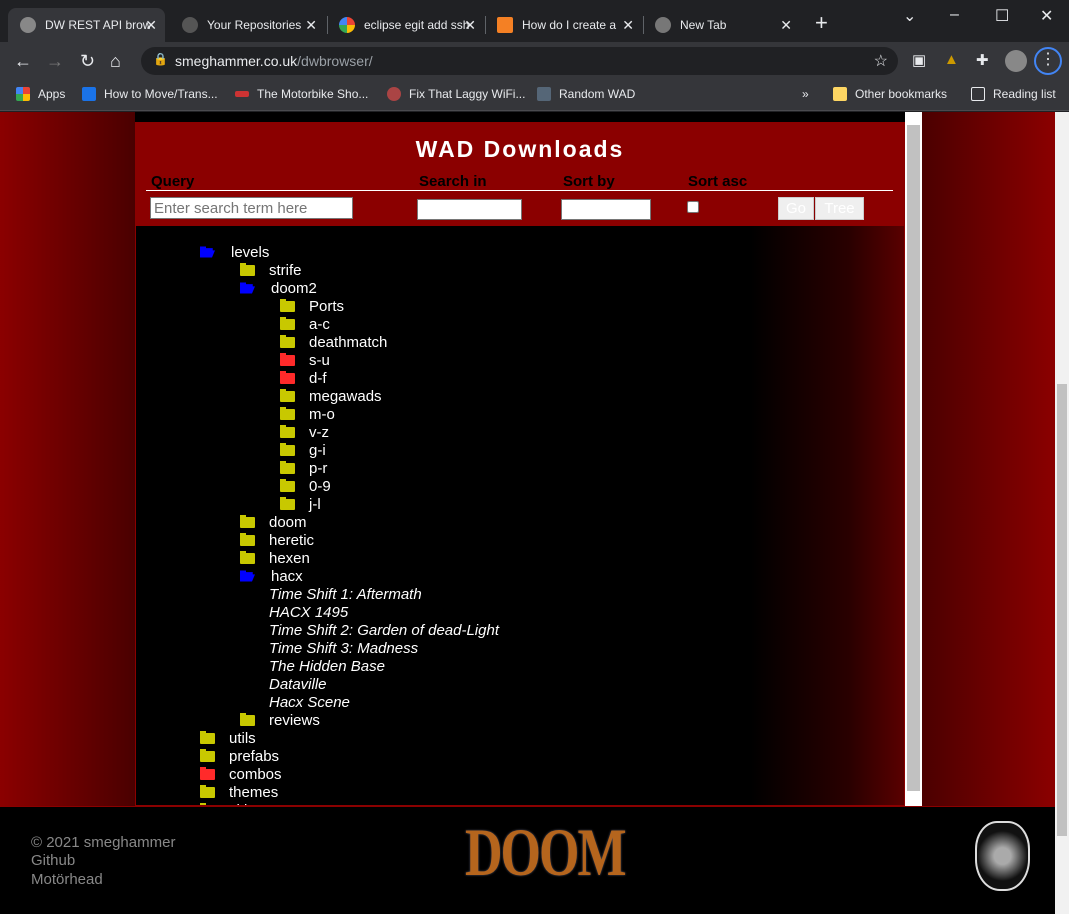 The image size is (1069, 914). I want to click on stackoverflow-icon, so click(505, 25).